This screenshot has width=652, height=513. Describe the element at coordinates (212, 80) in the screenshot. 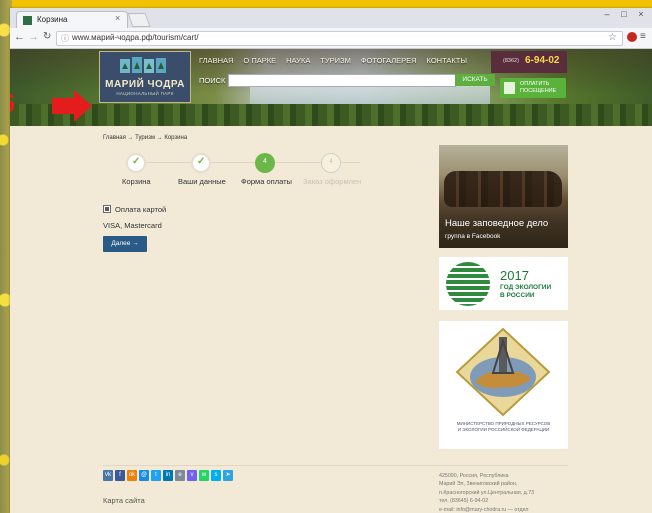

I see `search-label: ПОИСК` at that location.